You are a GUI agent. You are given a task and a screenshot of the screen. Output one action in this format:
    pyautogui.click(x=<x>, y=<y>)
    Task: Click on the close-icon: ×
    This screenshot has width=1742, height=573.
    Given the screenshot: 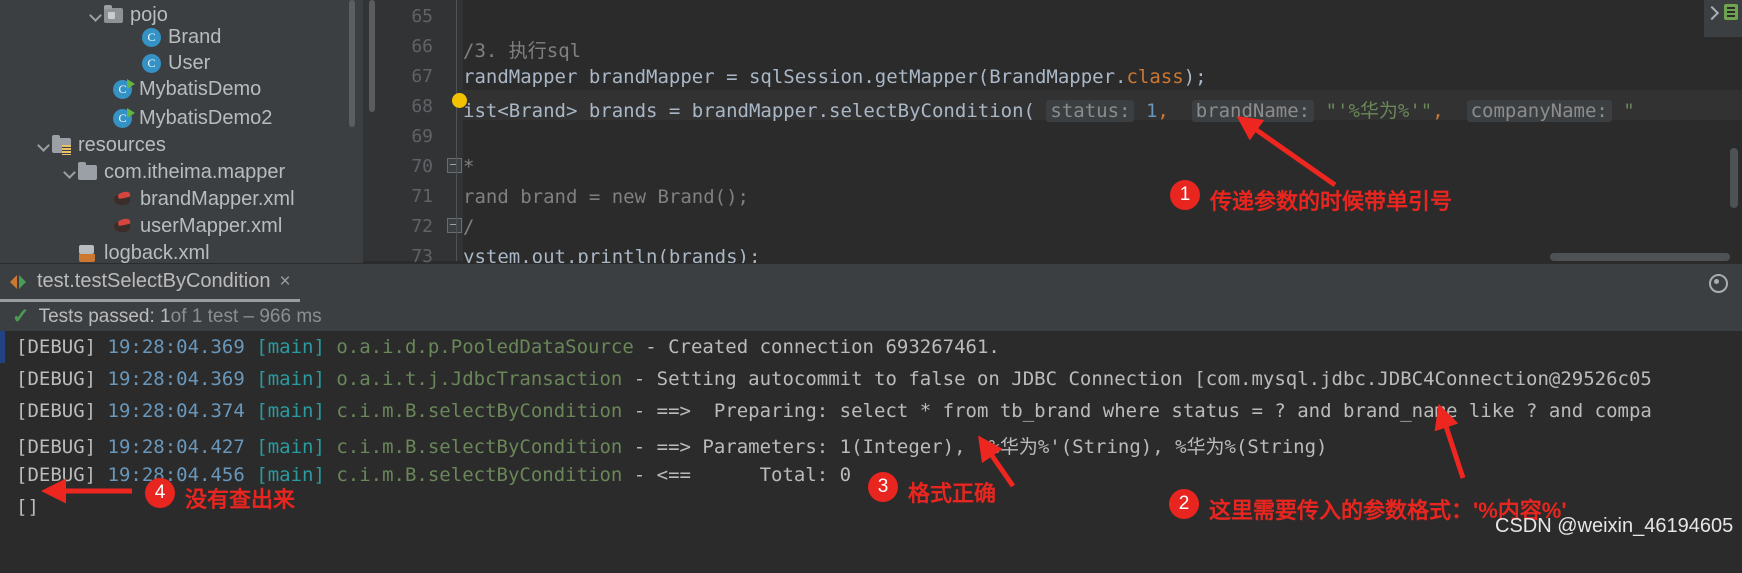 What is the action you would take?
    pyautogui.click(x=284, y=282)
    